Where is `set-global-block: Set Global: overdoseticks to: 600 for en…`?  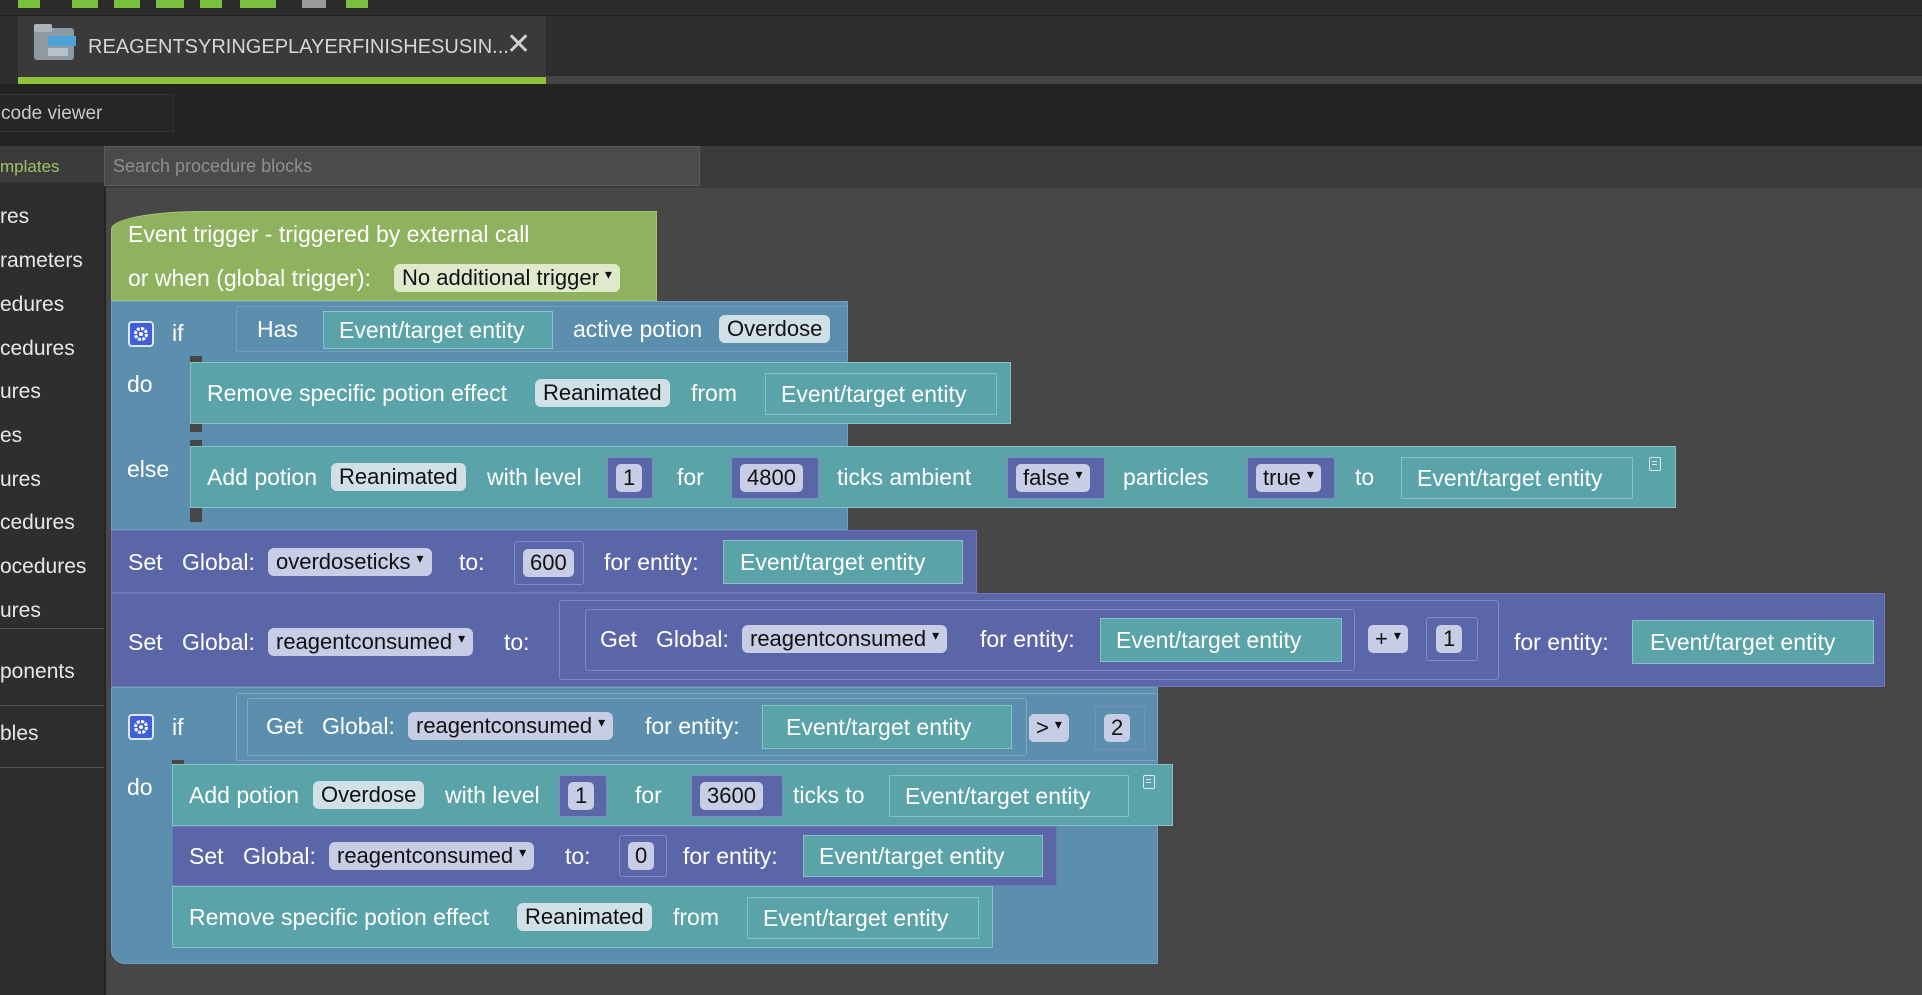
set-global-block: Set Global: overdoseticks to: 600 for en… is located at coordinates (544, 561).